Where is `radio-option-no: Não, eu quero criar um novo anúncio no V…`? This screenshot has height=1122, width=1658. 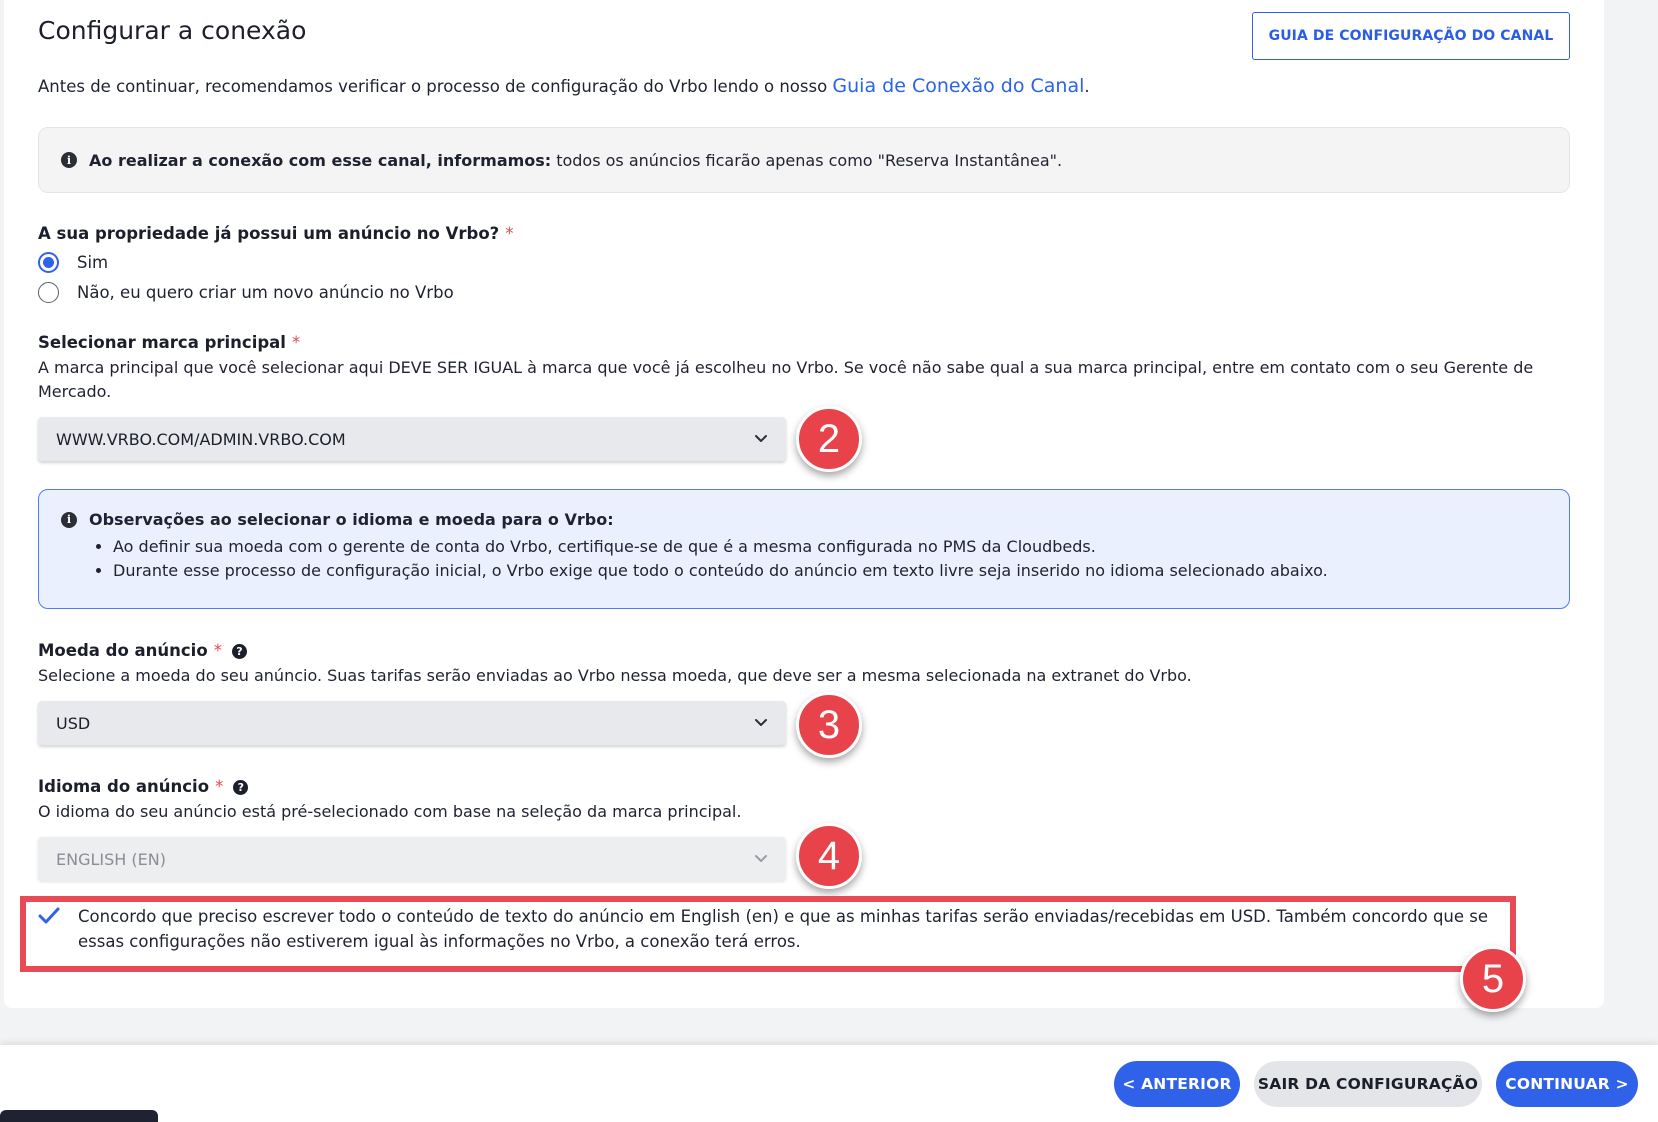
radio-option-no: Não, eu quero criar um novo anúncio no V… is located at coordinates (246, 292).